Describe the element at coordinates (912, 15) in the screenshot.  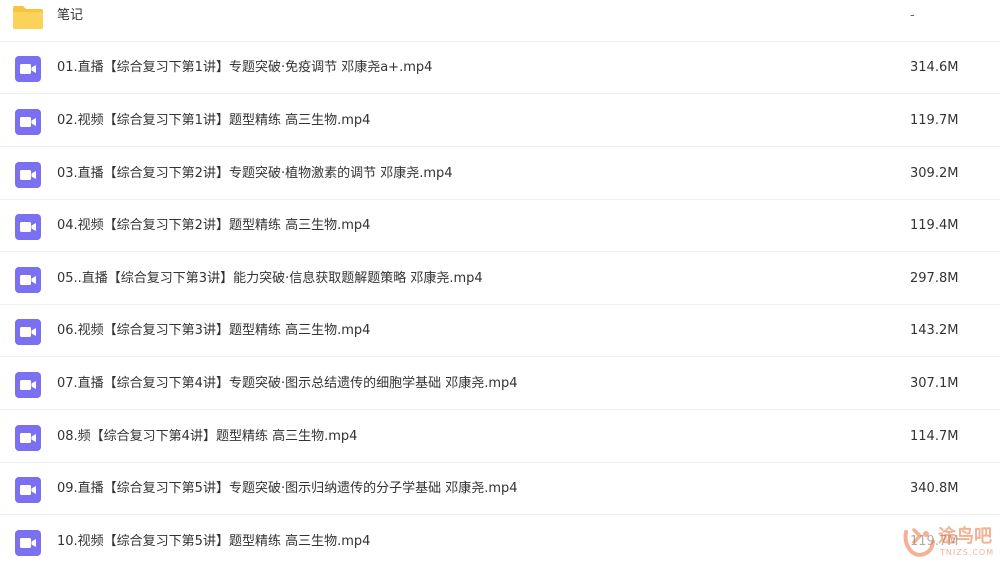
I see `folder-size: -` at that location.